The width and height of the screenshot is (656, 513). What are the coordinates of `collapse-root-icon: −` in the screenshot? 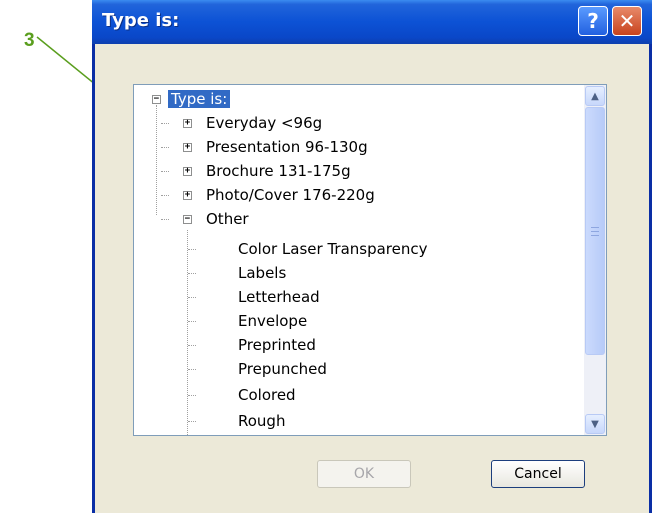 It's located at (156, 99).